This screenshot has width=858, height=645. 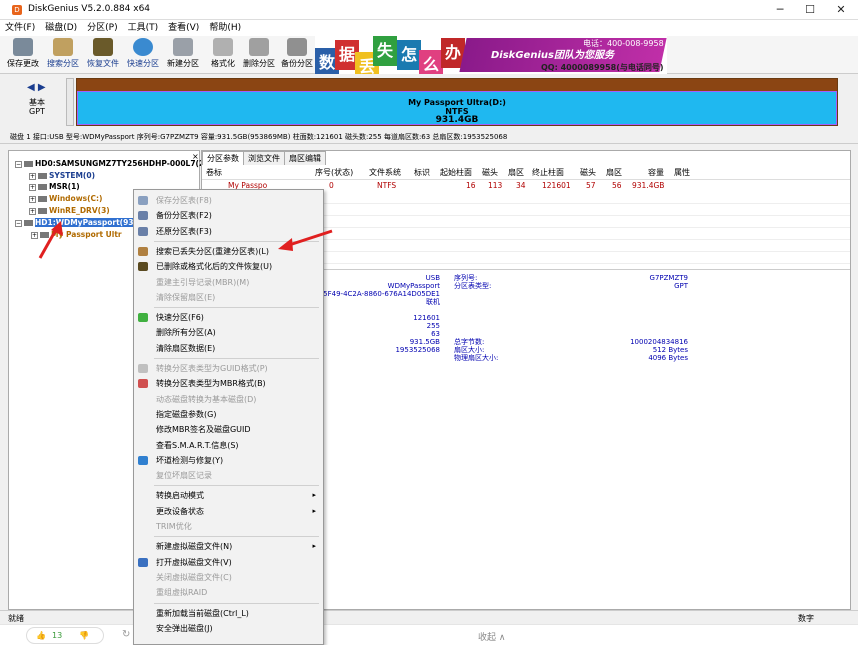 I want to click on context-menu-item-2: 还原分区表(F3), so click(x=228, y=231).